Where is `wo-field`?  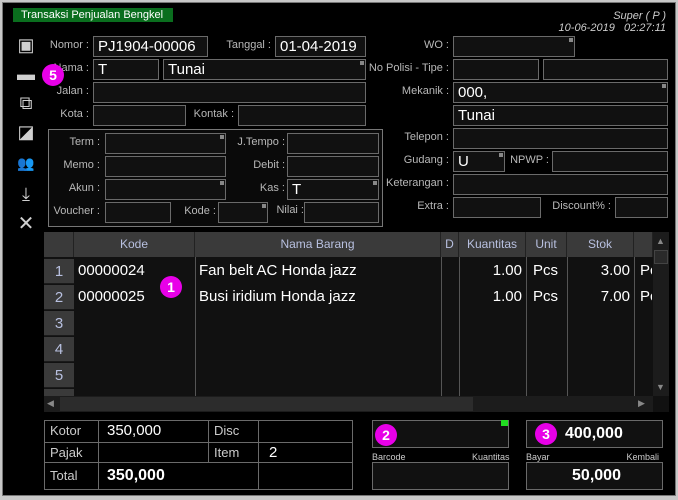
wo-field is located at coordinates (514, 46).